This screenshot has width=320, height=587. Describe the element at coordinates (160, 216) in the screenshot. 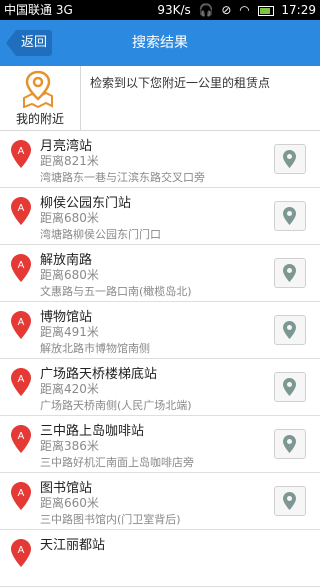

I see `list-item: A 柳侯公园东门站 距离680米 湾塘路柳侯公园东门门口` at that location.